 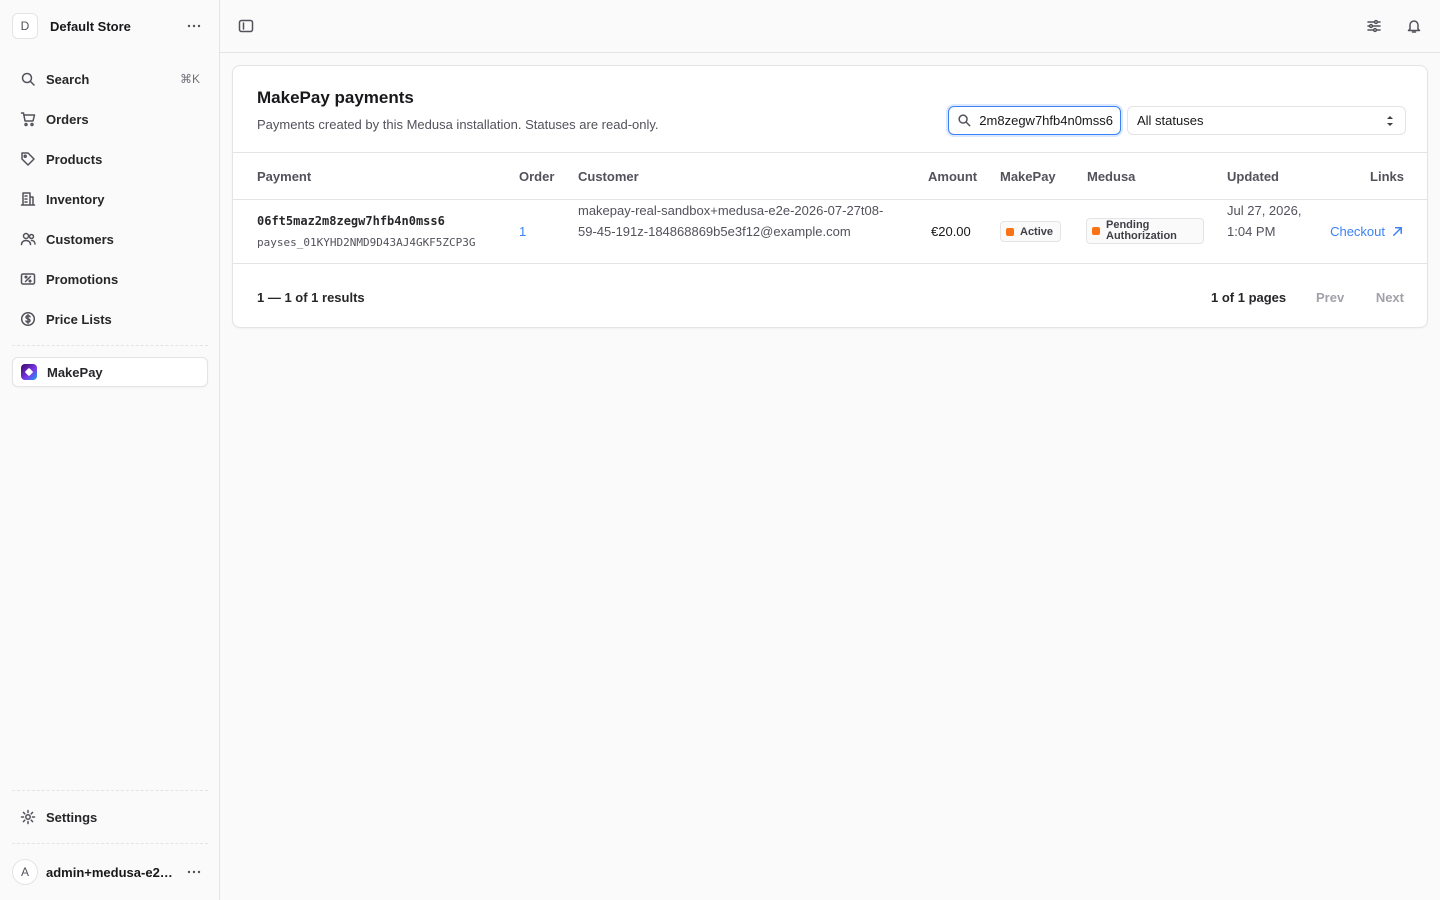 What do you see at coordinates (28, 817) in the screenshot?
I see `gear-icon` at bounding box center [28, 817].